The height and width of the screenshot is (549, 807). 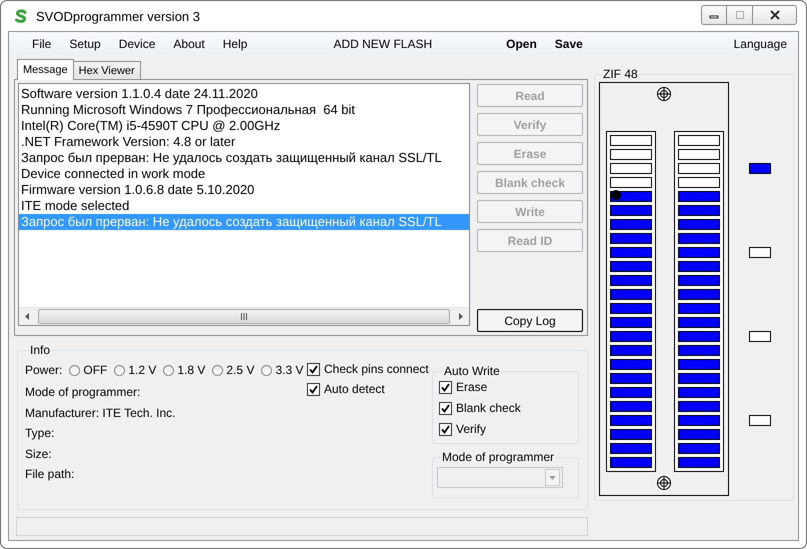 I want to click on info-label: Size:, so click(x=39, y=454).